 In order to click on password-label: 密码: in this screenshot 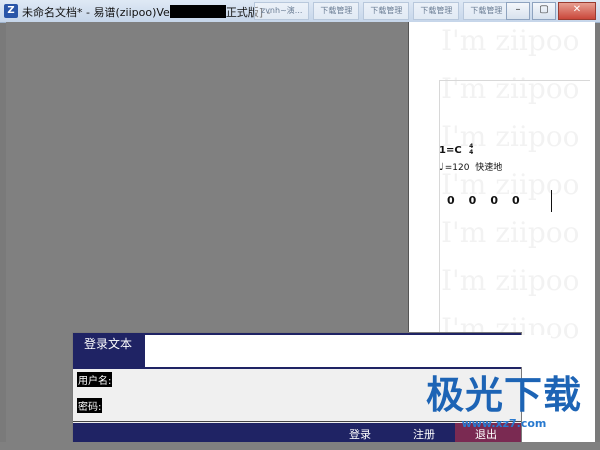, I will do `click(90, 405)`.